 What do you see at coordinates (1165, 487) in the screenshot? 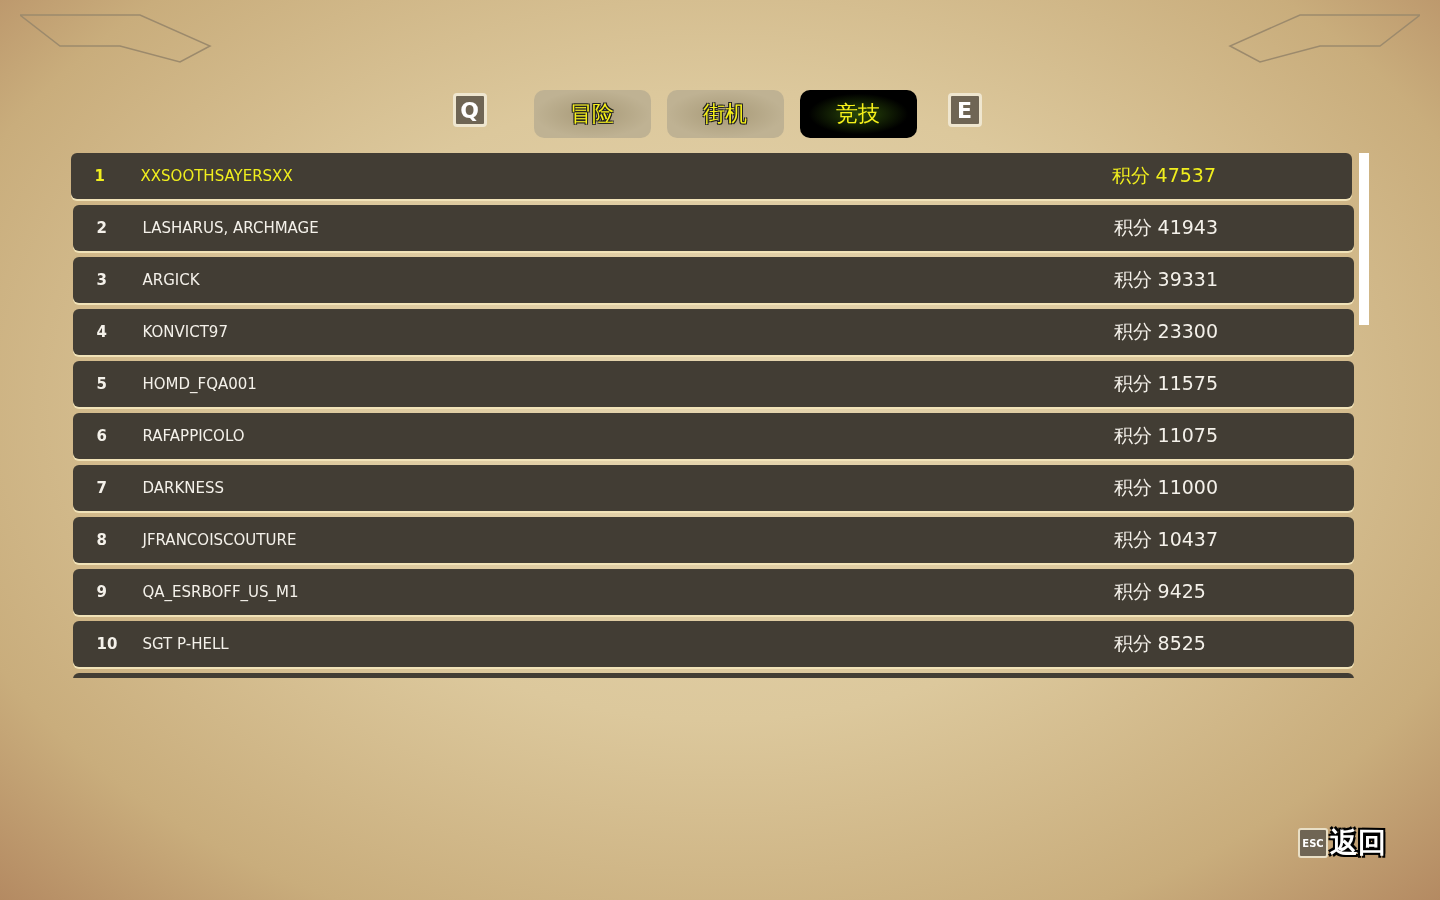
I see `player-score: 积分 11000` at bounding box center [1165, 487].